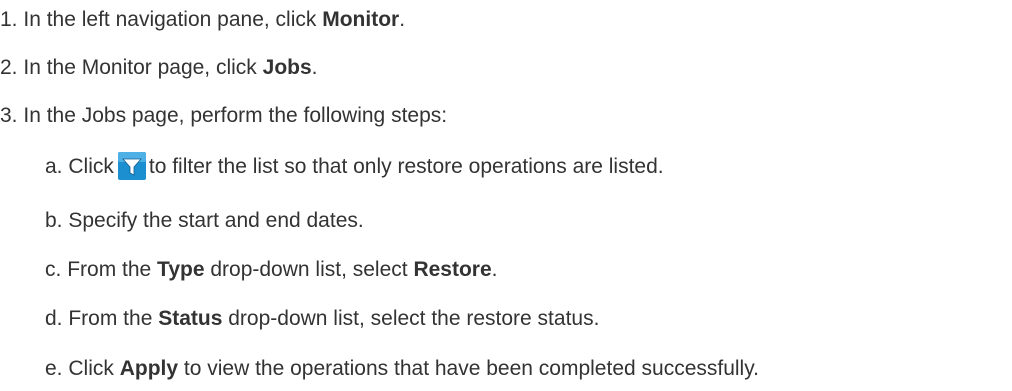  What do you see at coordinates (216, 220) in the screenshot?
I see `substep-text: Specify the start and end dates.` at bounding box center [216, 220].